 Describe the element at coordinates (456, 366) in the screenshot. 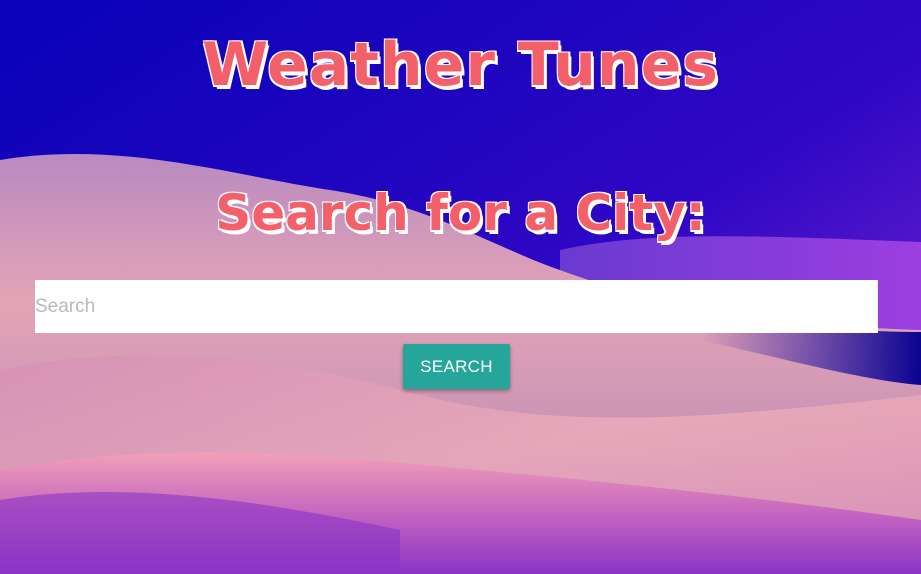

I see `search-button: SEARCH` at that location.